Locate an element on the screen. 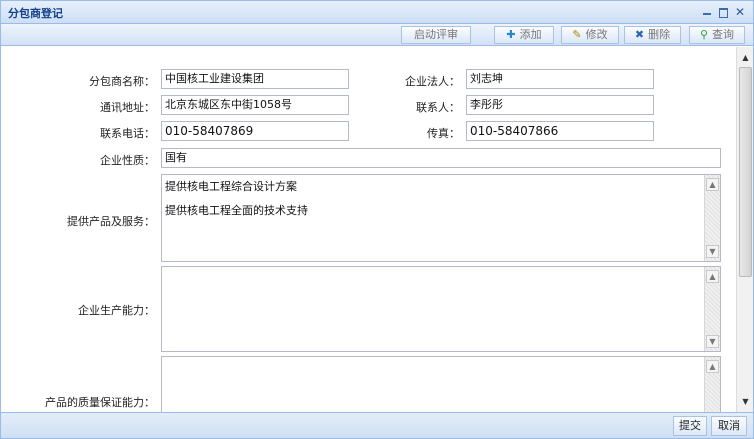 The image size is (754, 439). phone-field: 010-58407869 is located at coordinates (255, 131).